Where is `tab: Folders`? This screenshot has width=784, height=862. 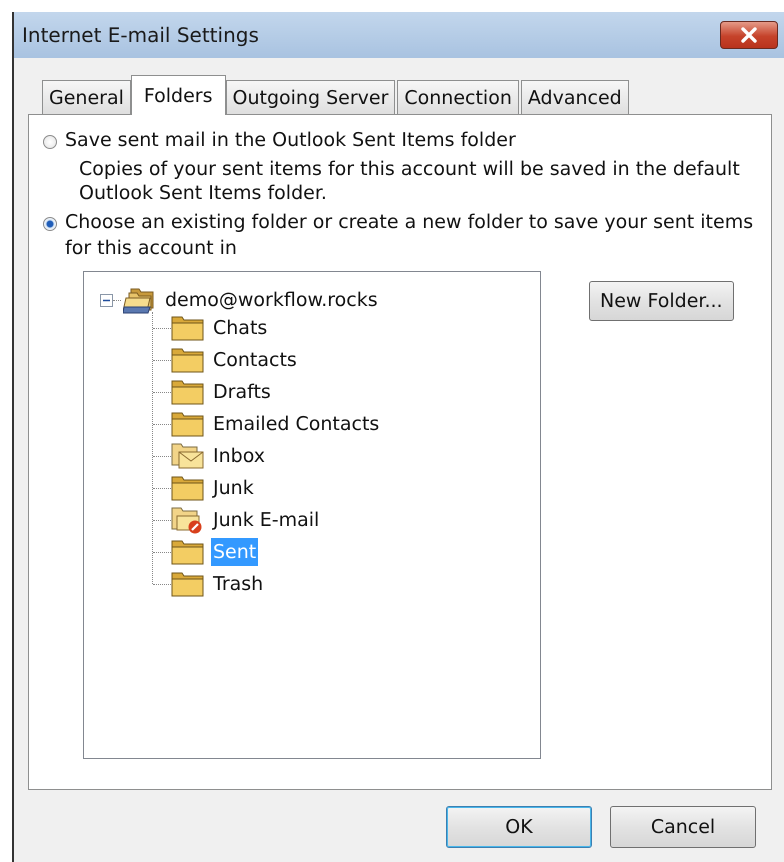
tab: Folders is located at coordinates (178, 95).